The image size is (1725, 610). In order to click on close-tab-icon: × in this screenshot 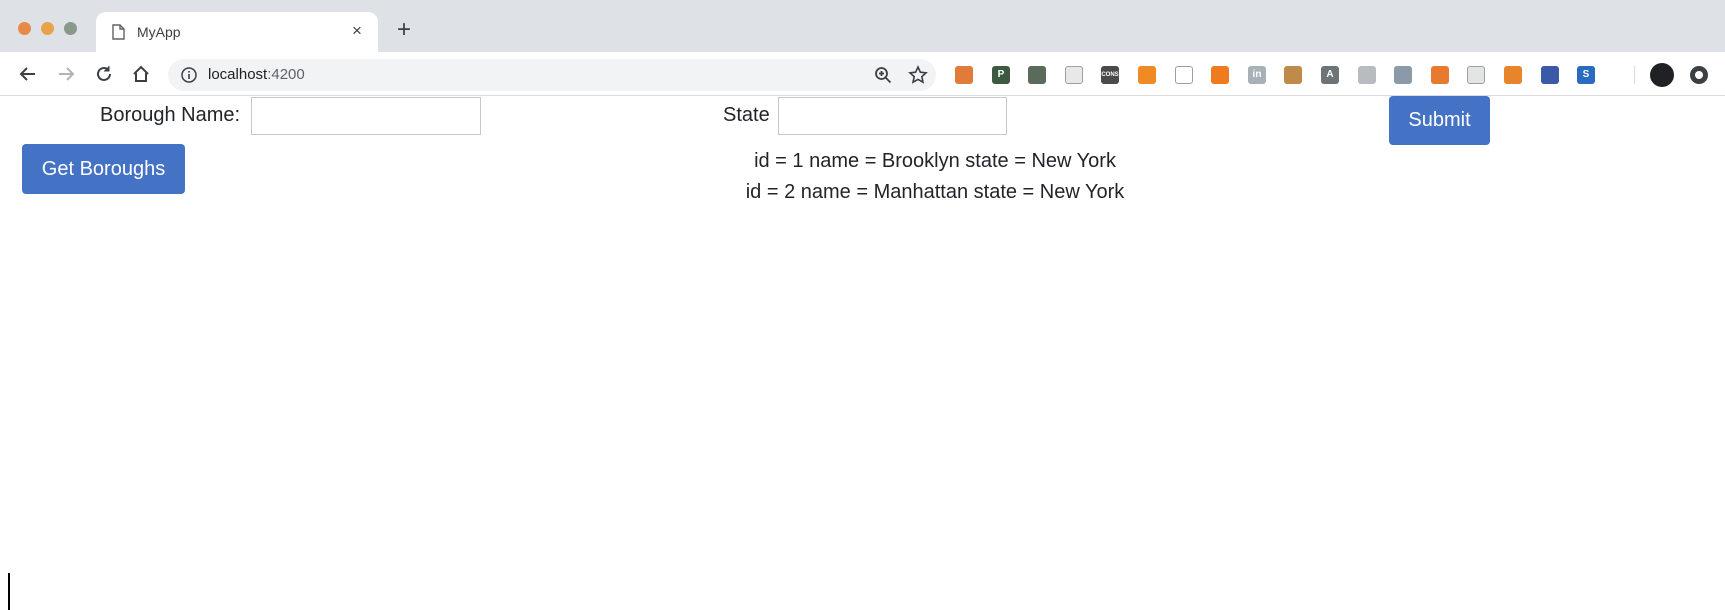, I will do `click(357, 31)`.